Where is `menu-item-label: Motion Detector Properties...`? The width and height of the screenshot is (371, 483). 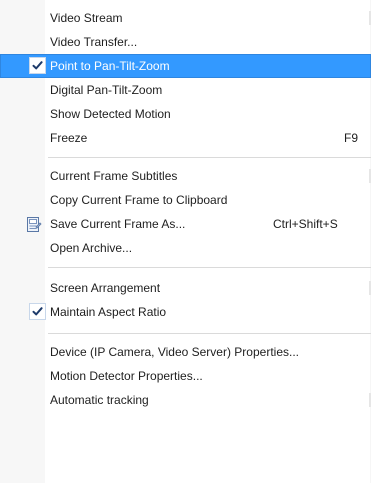 menu-item-label: Motion Detector Properties... is located at coordinates (126, 376).